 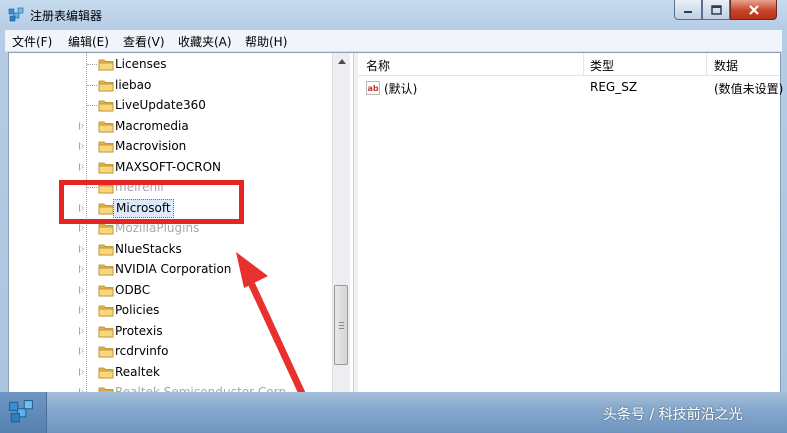 I want to click on tree-item-label: ODBC, so click(x=133, y=289).